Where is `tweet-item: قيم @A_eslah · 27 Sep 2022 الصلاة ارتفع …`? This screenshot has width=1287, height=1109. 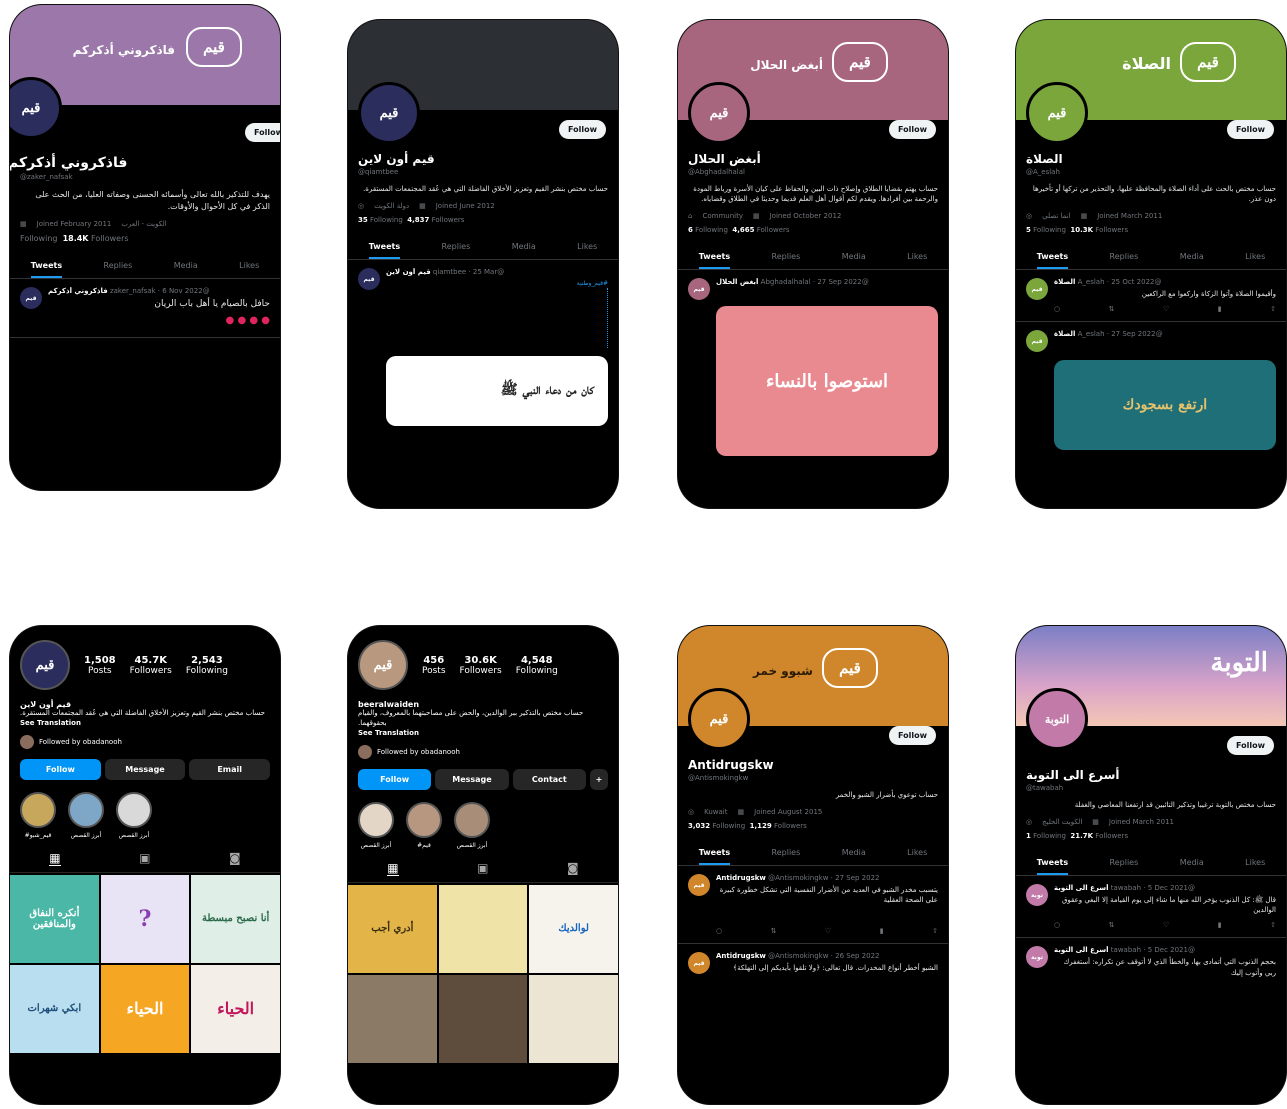
tweet-item: قيم @A_eslah · 27 Sep 2022 الصلاة ارتفع … is located at coordinates (1151, 390).